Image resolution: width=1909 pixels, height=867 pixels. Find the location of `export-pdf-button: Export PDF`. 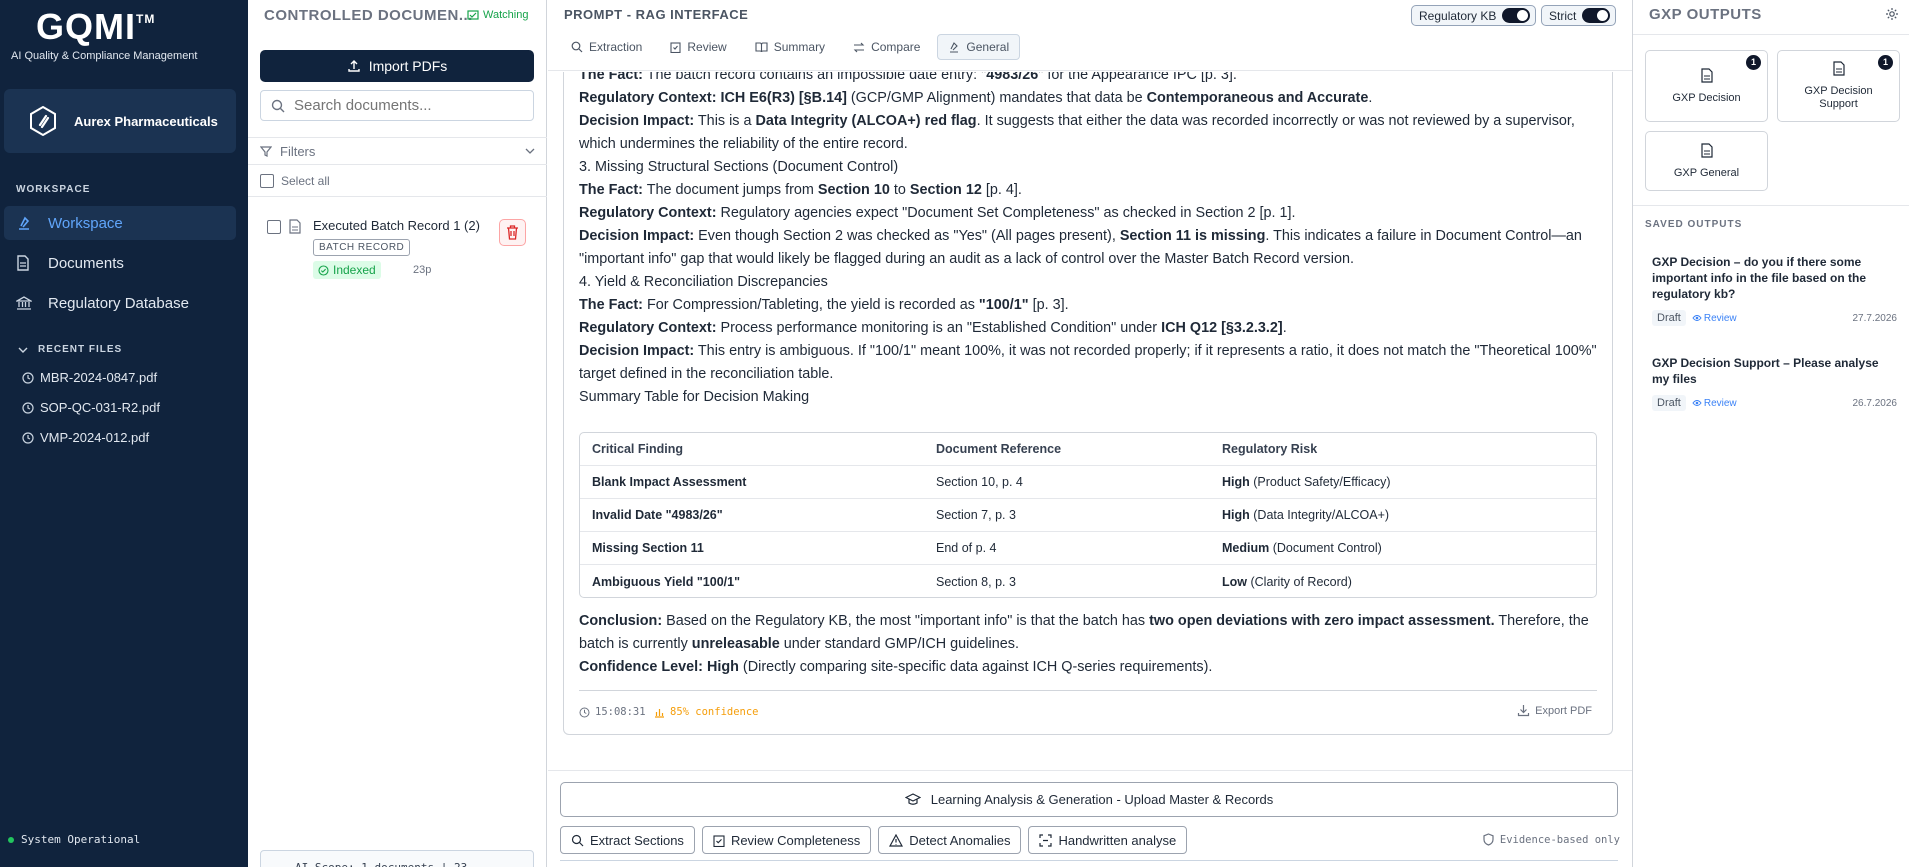

export-pdf-button: Export PDF is located at coordinates (1554, 710).